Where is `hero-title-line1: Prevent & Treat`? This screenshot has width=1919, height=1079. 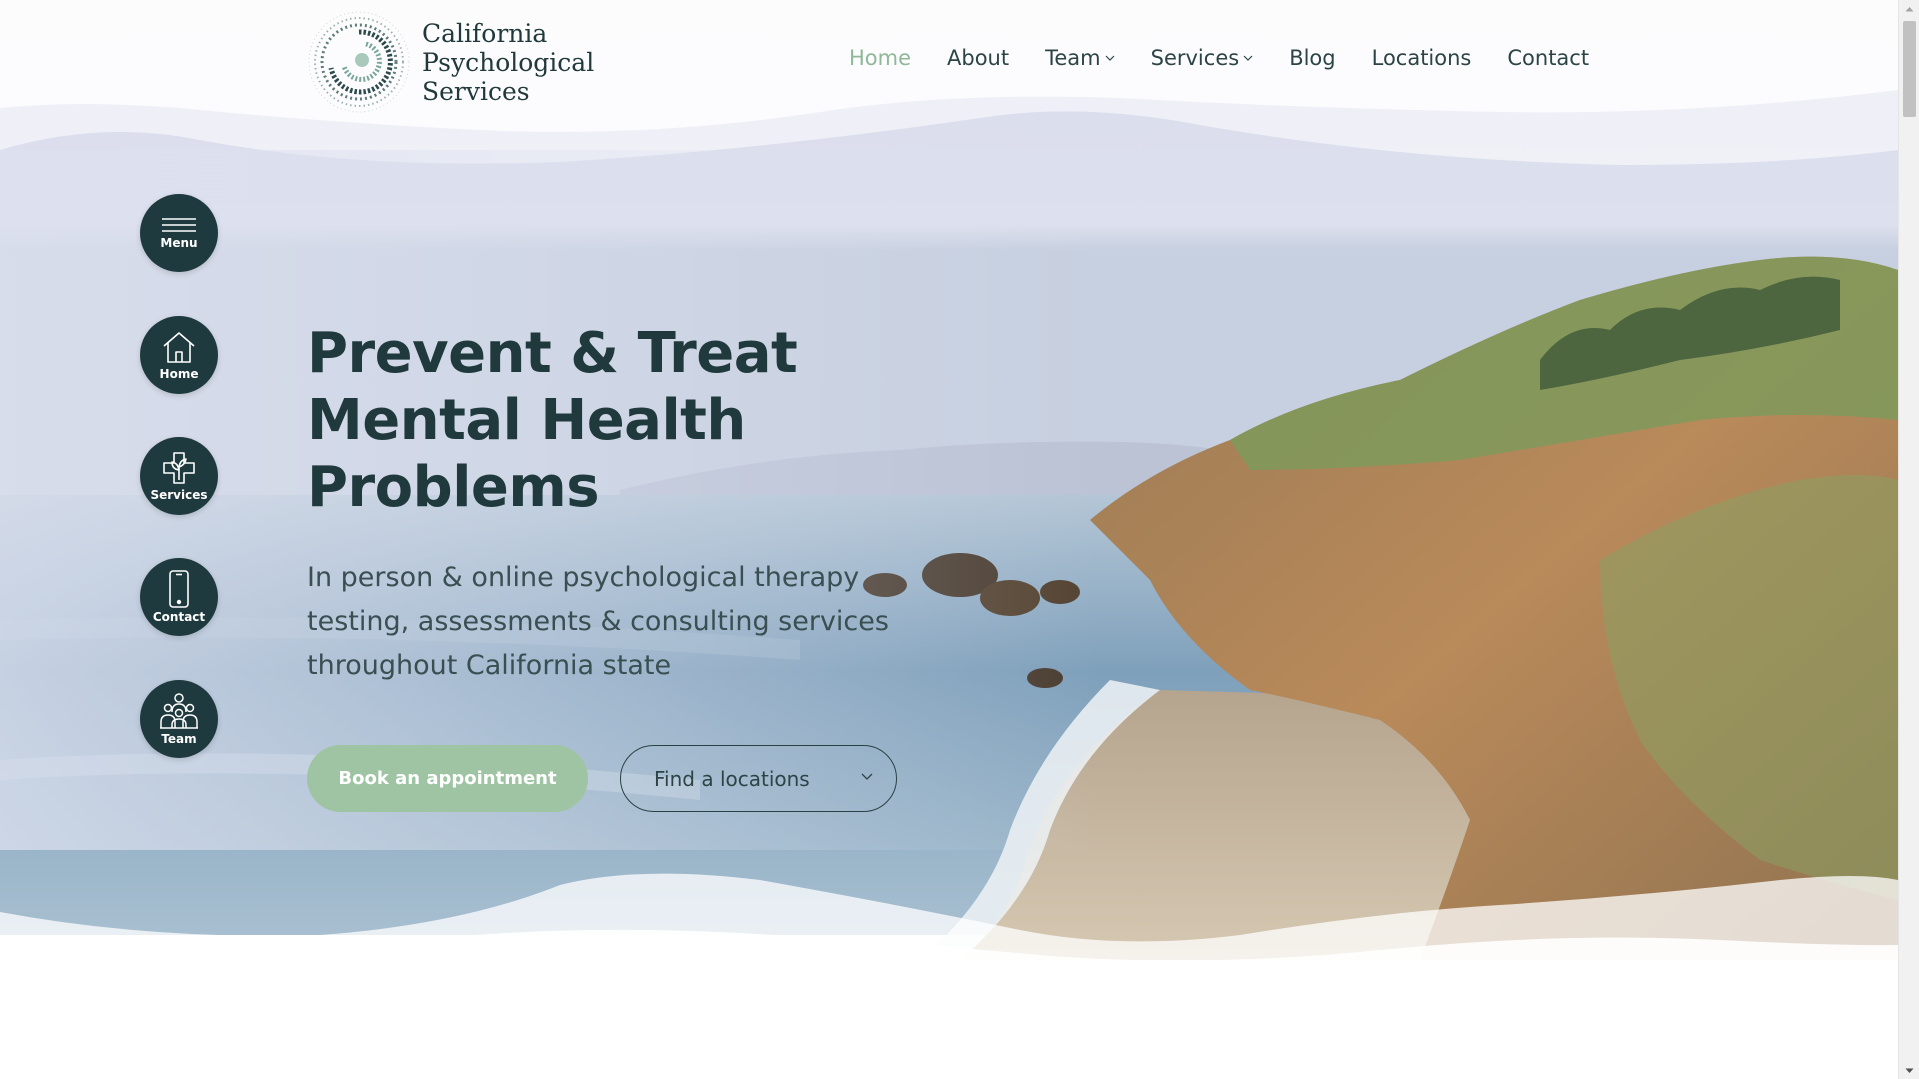 hero-title-line1: Prevent & Treat is located at coordinates (552, 353).